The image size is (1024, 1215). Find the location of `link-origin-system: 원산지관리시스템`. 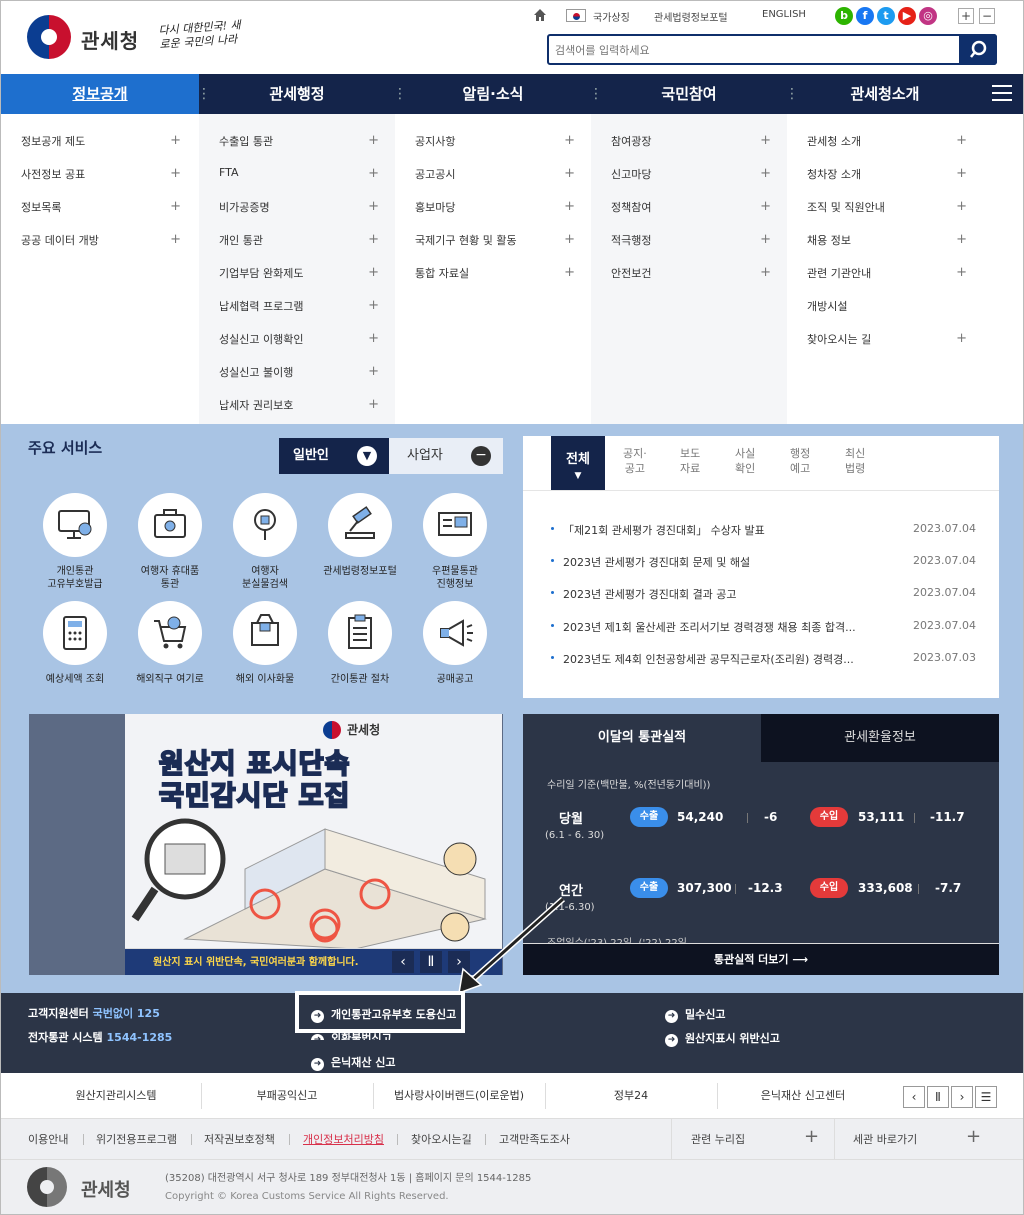

link-origin-system: 원산지관리시스템 is located at coordinates (116, 1096).